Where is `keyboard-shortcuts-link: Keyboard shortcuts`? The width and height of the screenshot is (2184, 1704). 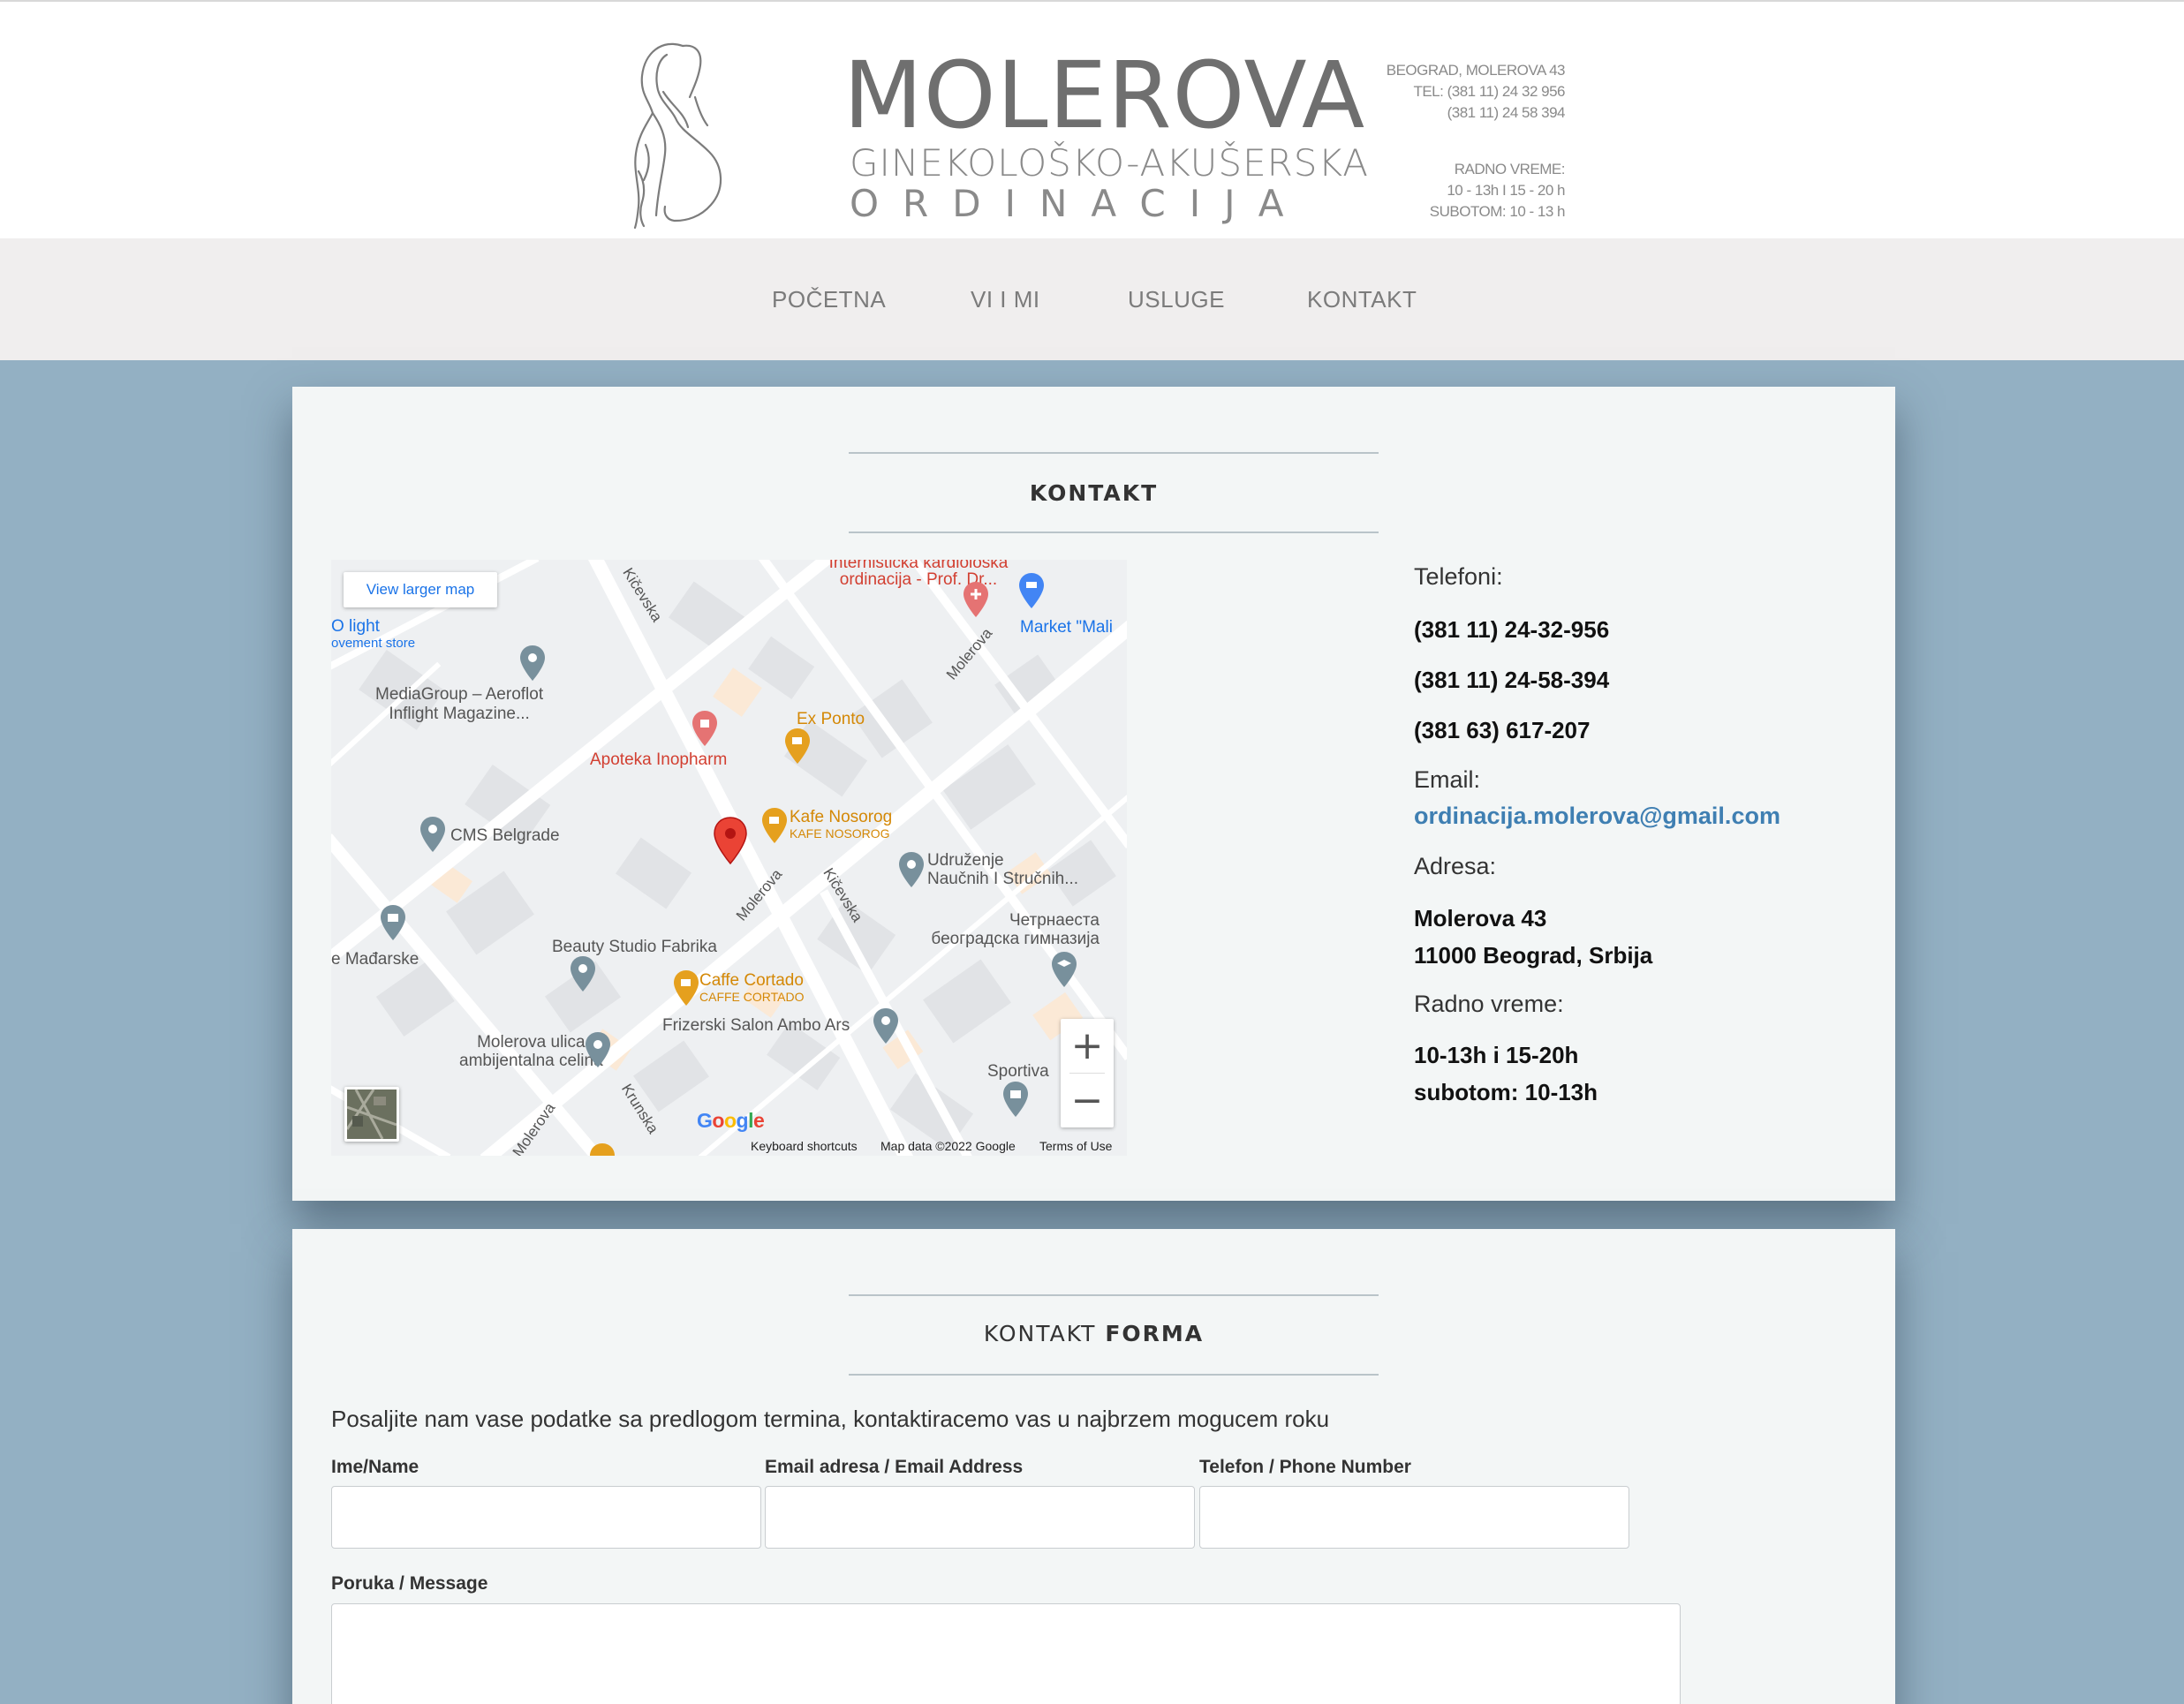
keyboard-shortcuts-link: Keyboard shortcuts is located at coordinates (804, 1146).